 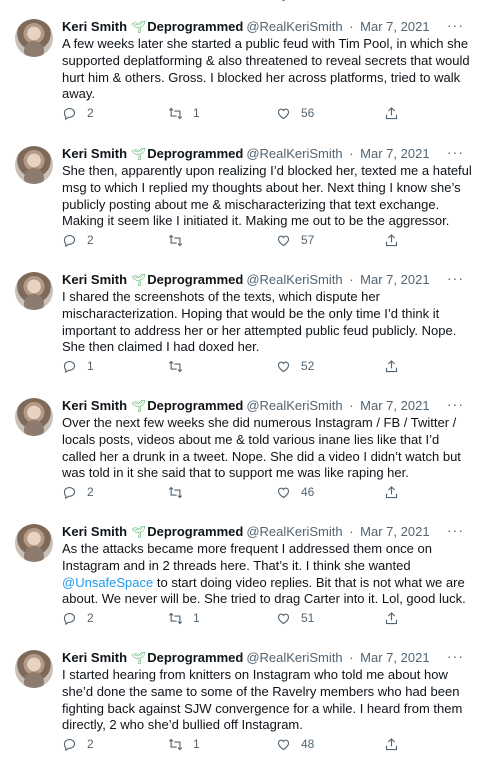 What do you see at coordinates (295, 366) in the screenshot?
I see `like-button: 52` at bounding box center [295, 366].